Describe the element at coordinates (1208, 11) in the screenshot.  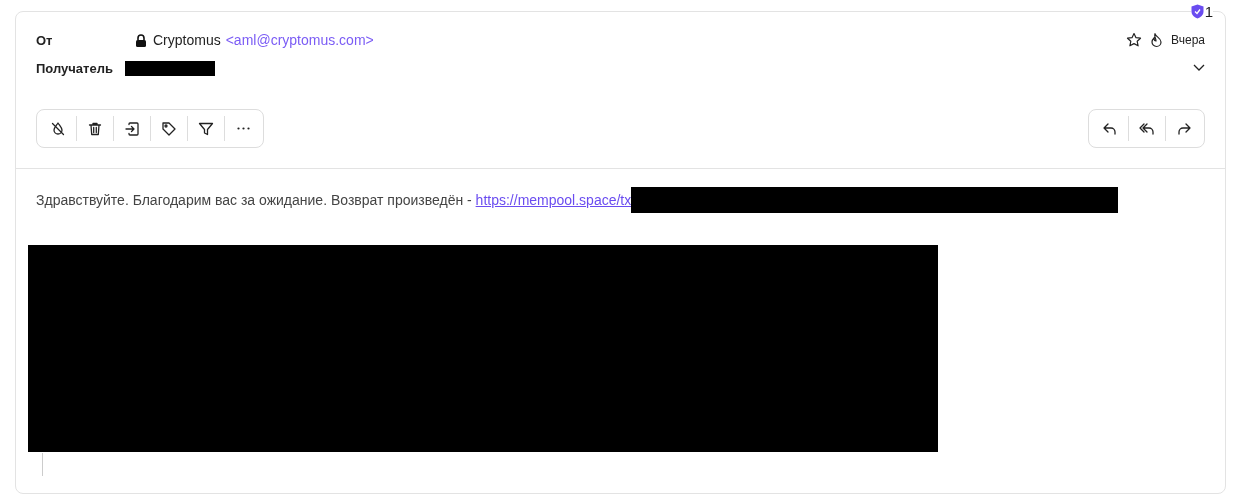
I see `badge-count: 1` at that location.